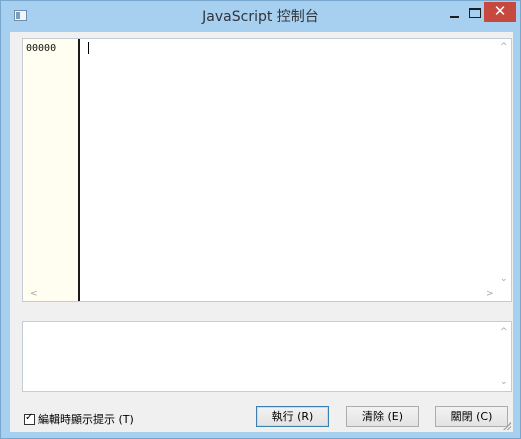 The width and height of the screenshot is (521, 439). Describe the element at coordinates (51, 170) in the screenshot. I see `line-number-gutter: 00000` at that location.